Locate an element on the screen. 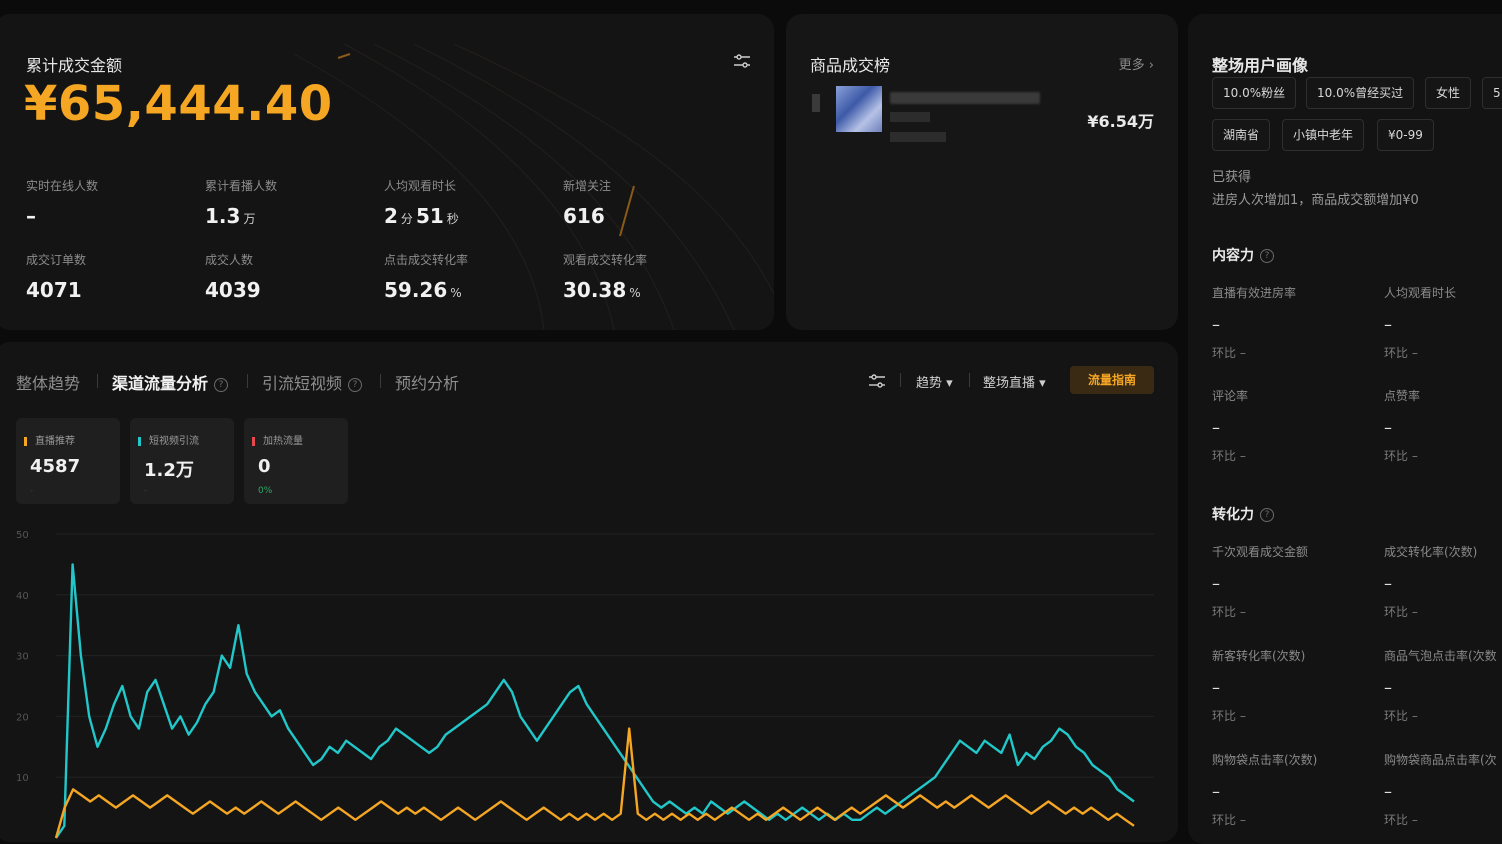  tab-channel-traffic: 渠道流量分析? is located at coordinates (170, 382).